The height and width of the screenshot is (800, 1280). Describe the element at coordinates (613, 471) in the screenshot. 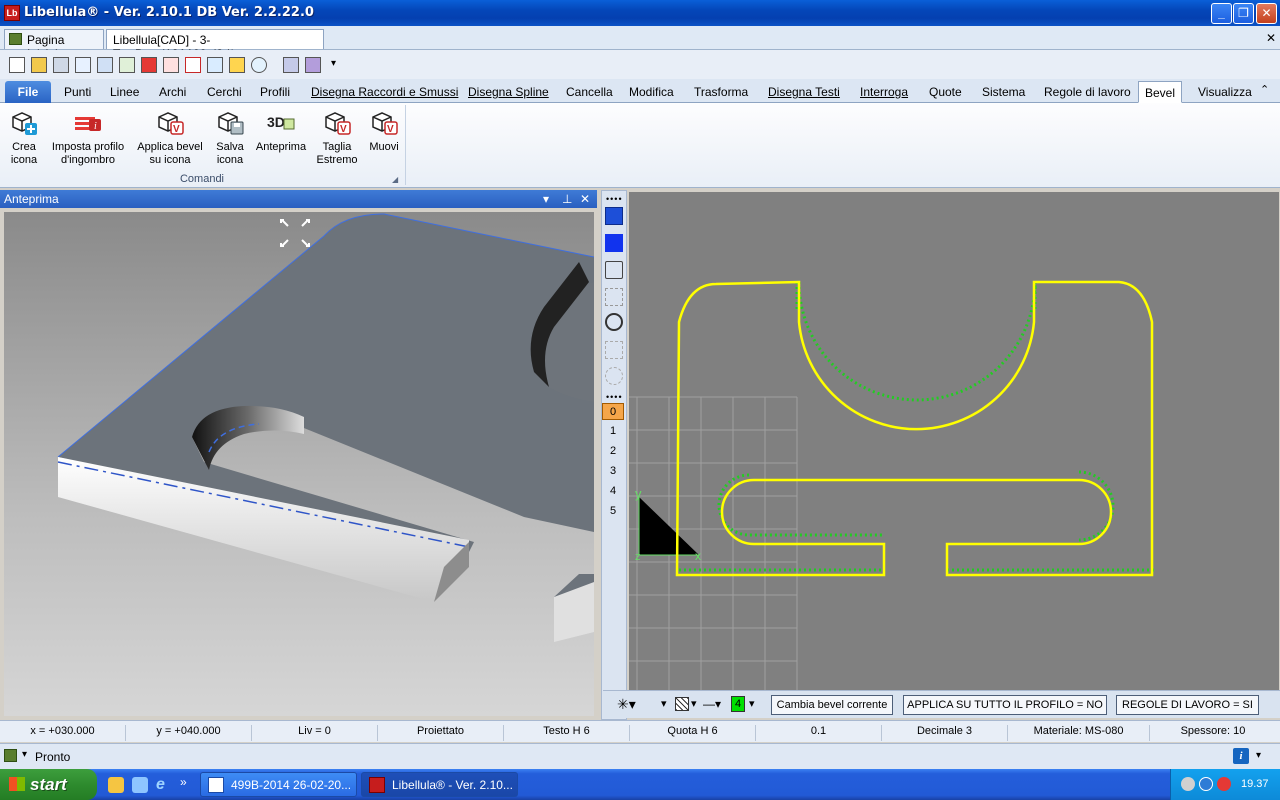

I see `layer-3: 3` at that location.